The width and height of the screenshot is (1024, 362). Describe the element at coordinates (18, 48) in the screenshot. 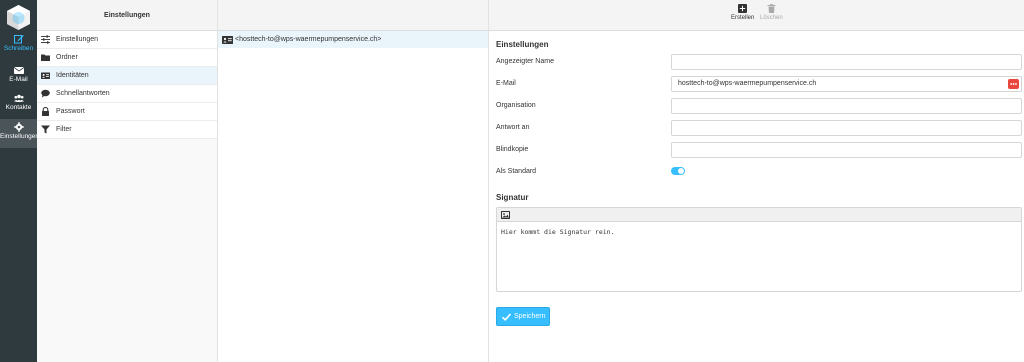

I see `compose-label: Schreiben` at that location.